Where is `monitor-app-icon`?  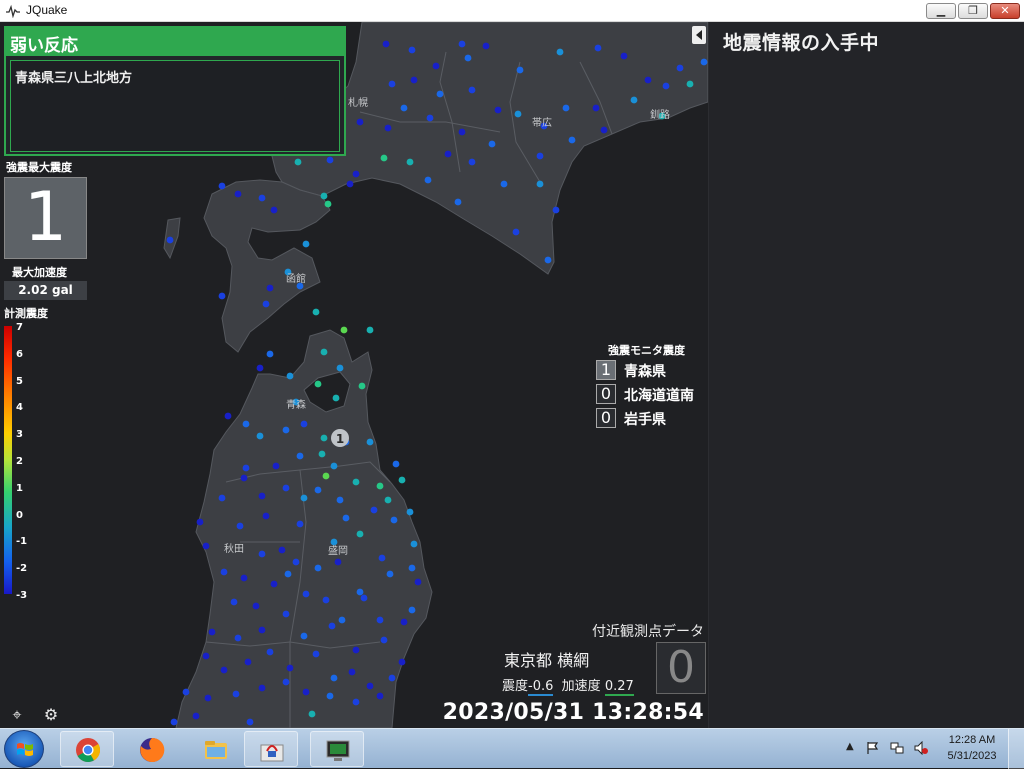 monitor-app-icon is located at coordinates (338, 750).